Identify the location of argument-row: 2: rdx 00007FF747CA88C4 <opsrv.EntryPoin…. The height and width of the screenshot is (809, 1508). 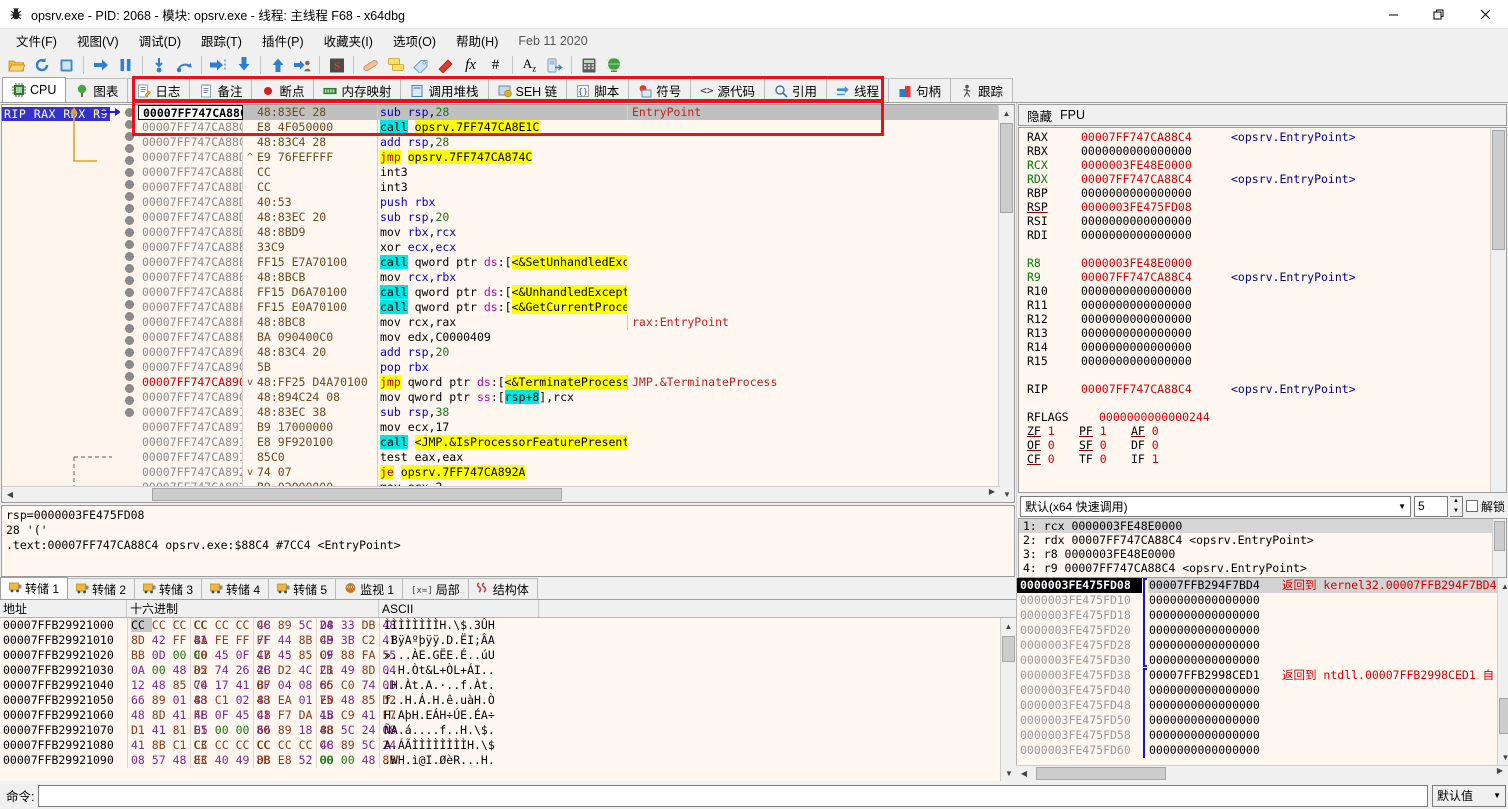
(1255, 540).